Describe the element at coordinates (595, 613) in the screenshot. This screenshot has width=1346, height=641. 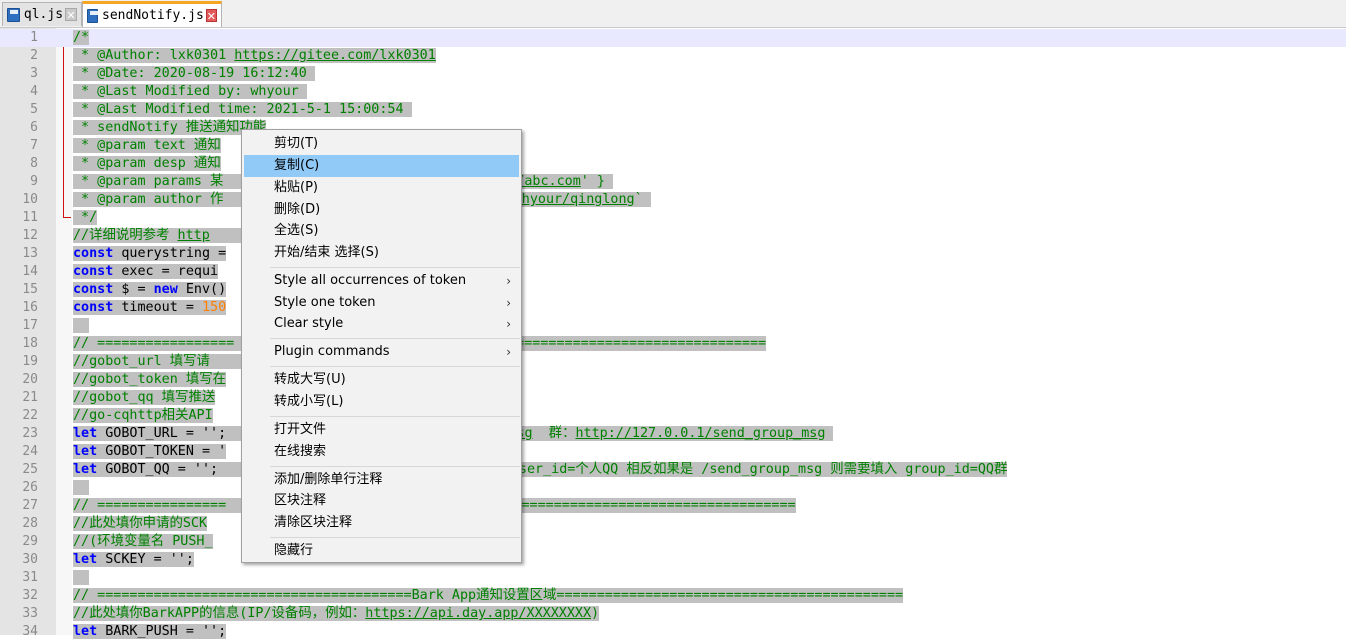
I see `code-token: )` at that location.